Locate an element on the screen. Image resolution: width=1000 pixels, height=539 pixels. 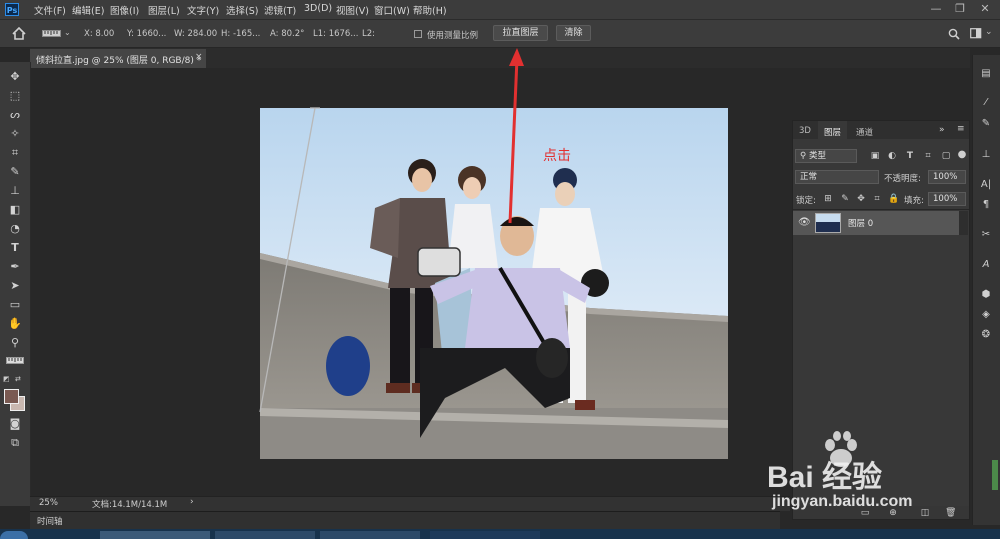
menu-window: 窗口(W) is located at coordinates (392, 10).